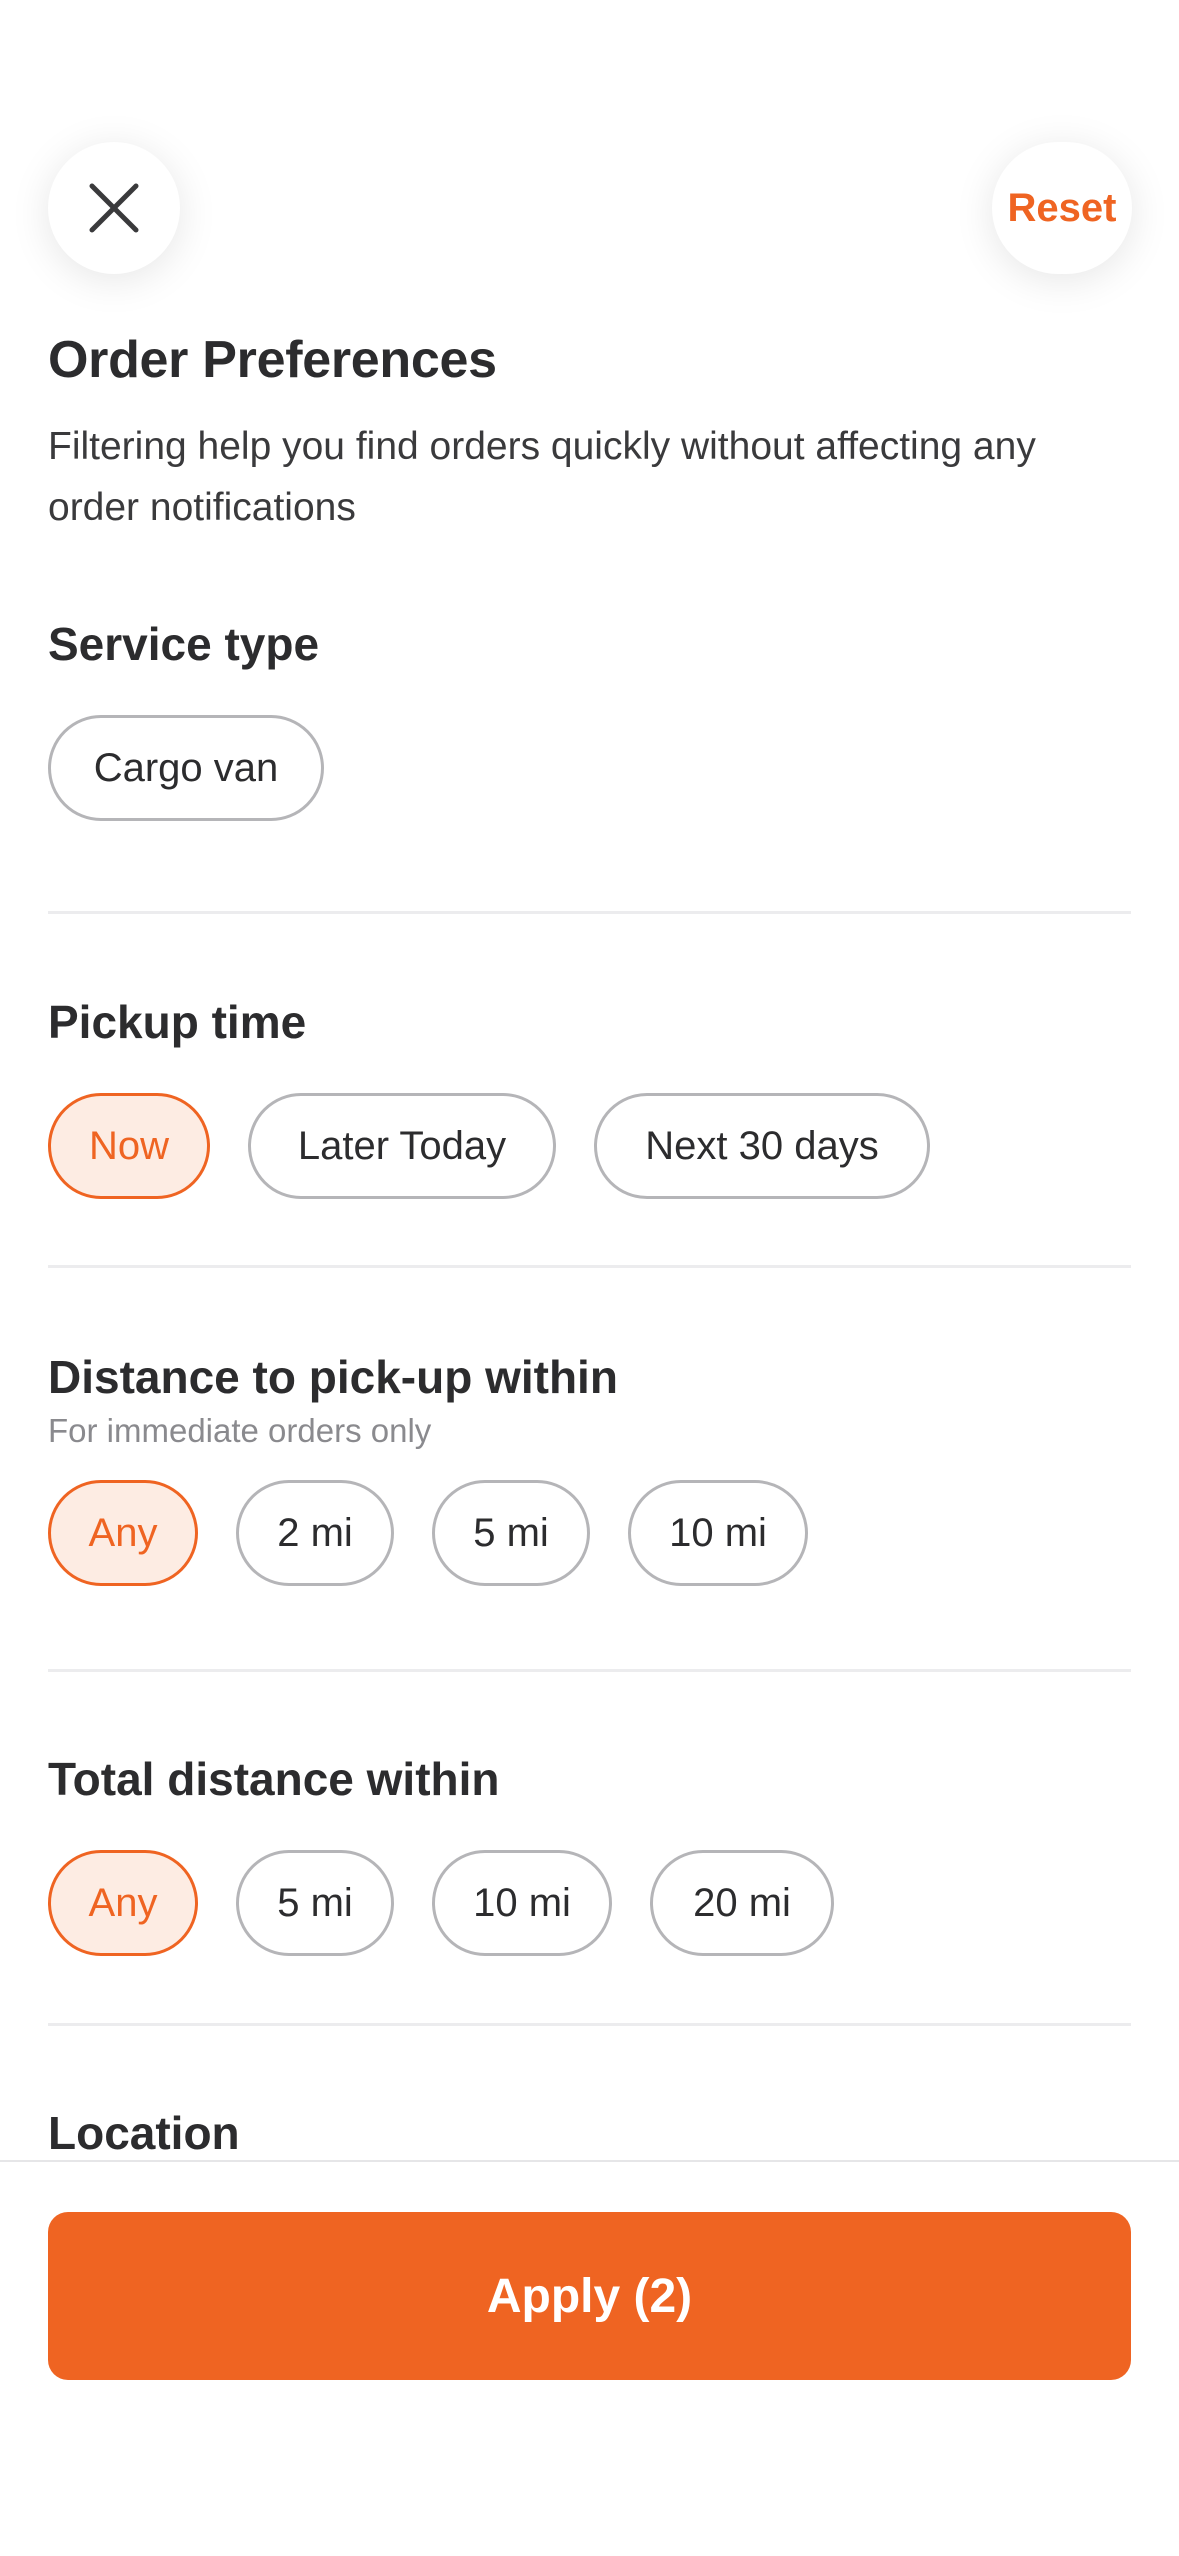 This screenshot has height=2556, width=1179. What do you see at coordinates (589, 2296) in the screenshot?
I see `apply-button: Apply (2)` at bounding box center [589, 2296].